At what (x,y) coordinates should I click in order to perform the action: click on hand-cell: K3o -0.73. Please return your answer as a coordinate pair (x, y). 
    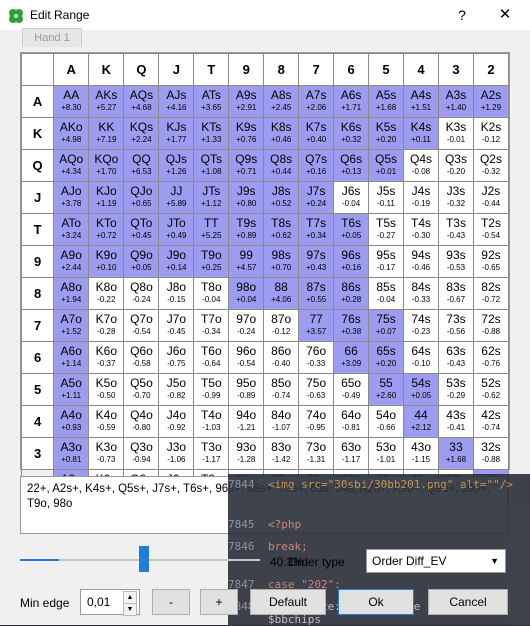
    Looking at the image, I should click on (106, 453).